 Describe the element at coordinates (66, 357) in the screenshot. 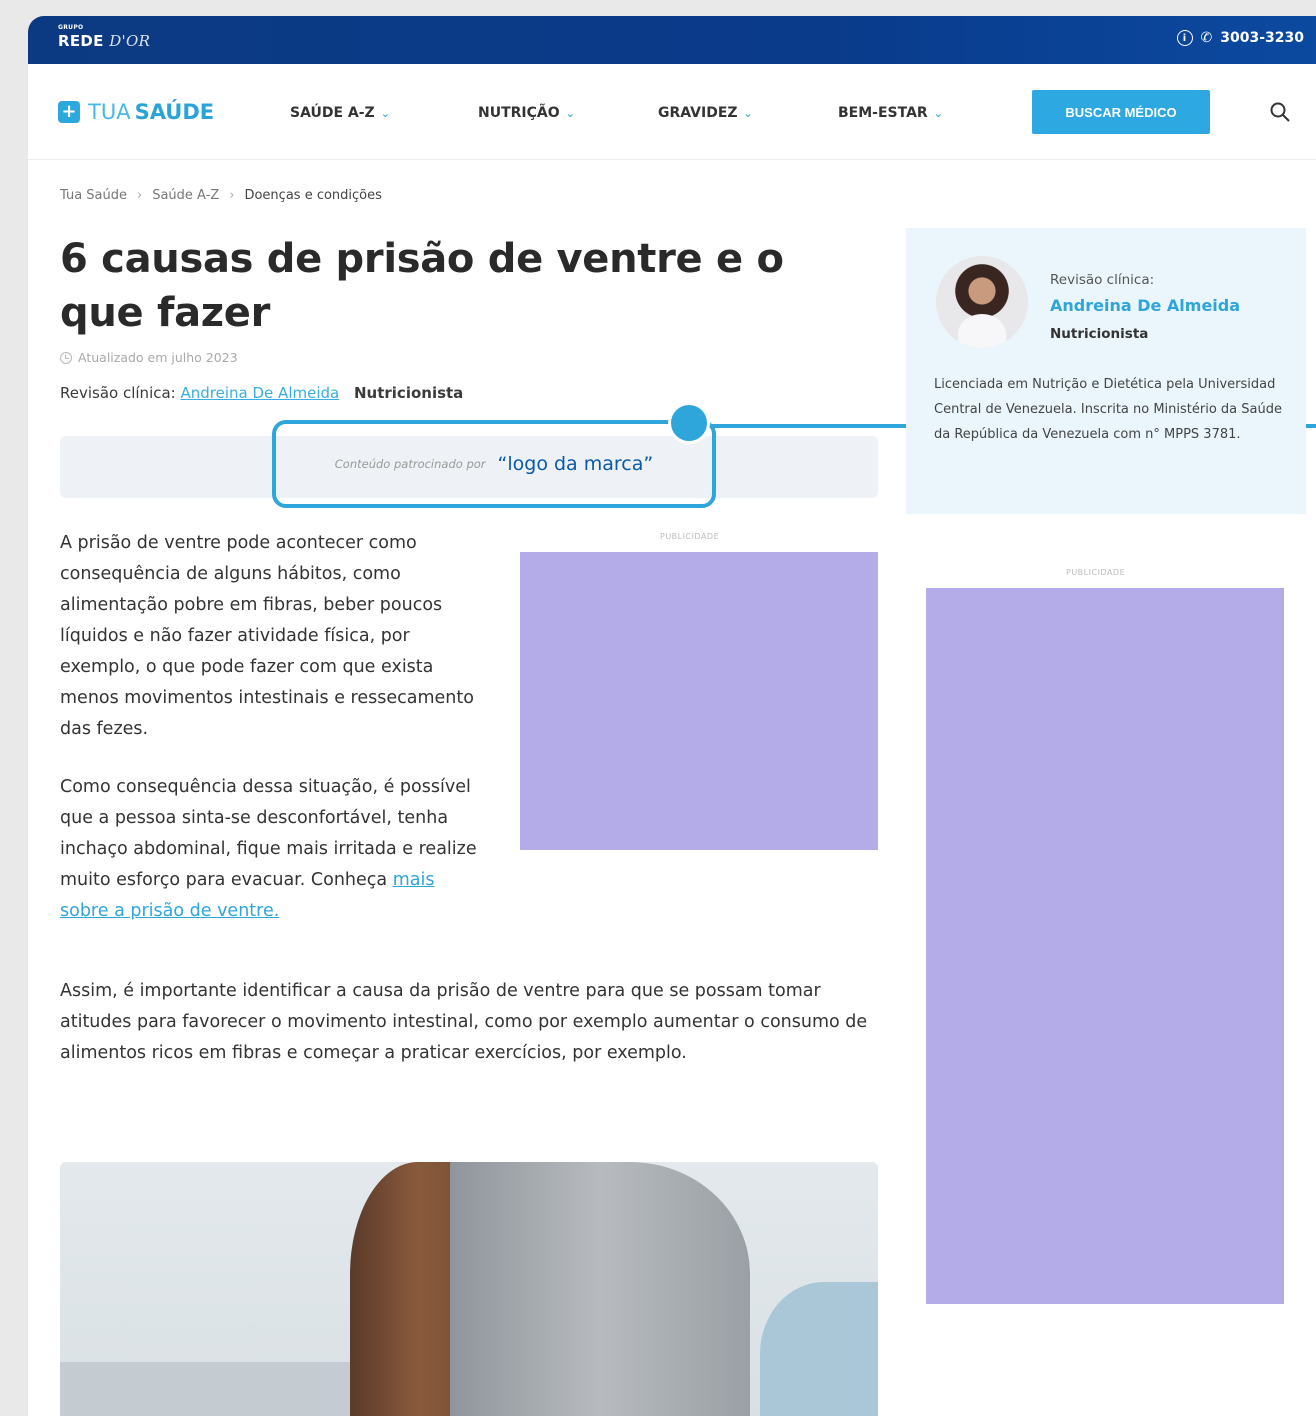

I see `clock-icon` at that location.